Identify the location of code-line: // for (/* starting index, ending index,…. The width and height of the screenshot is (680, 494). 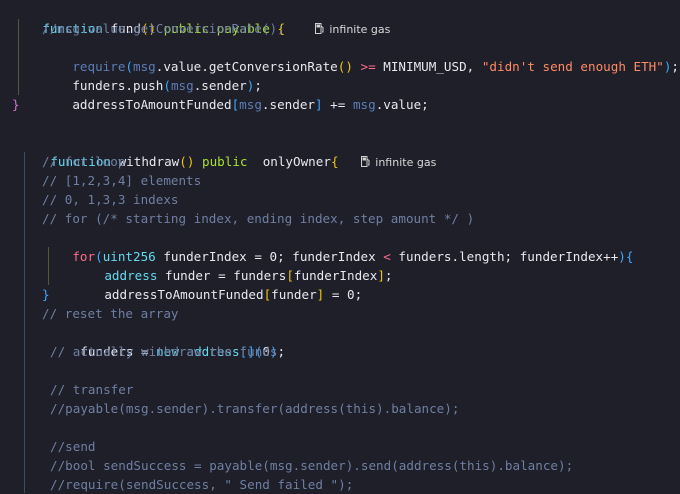
(258, 218).